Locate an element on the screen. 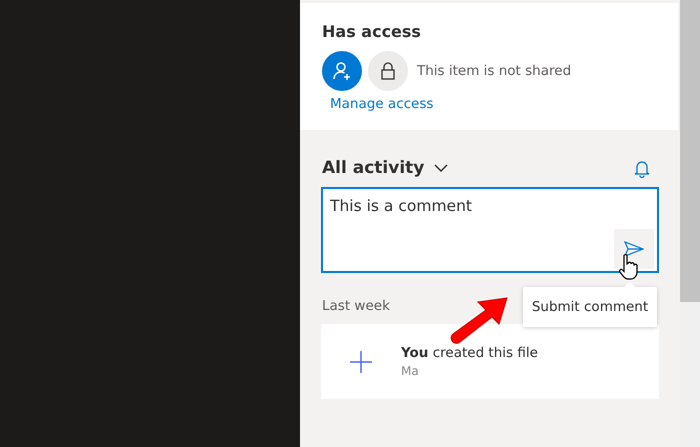  lock-button is located at coordinates (388, 71).